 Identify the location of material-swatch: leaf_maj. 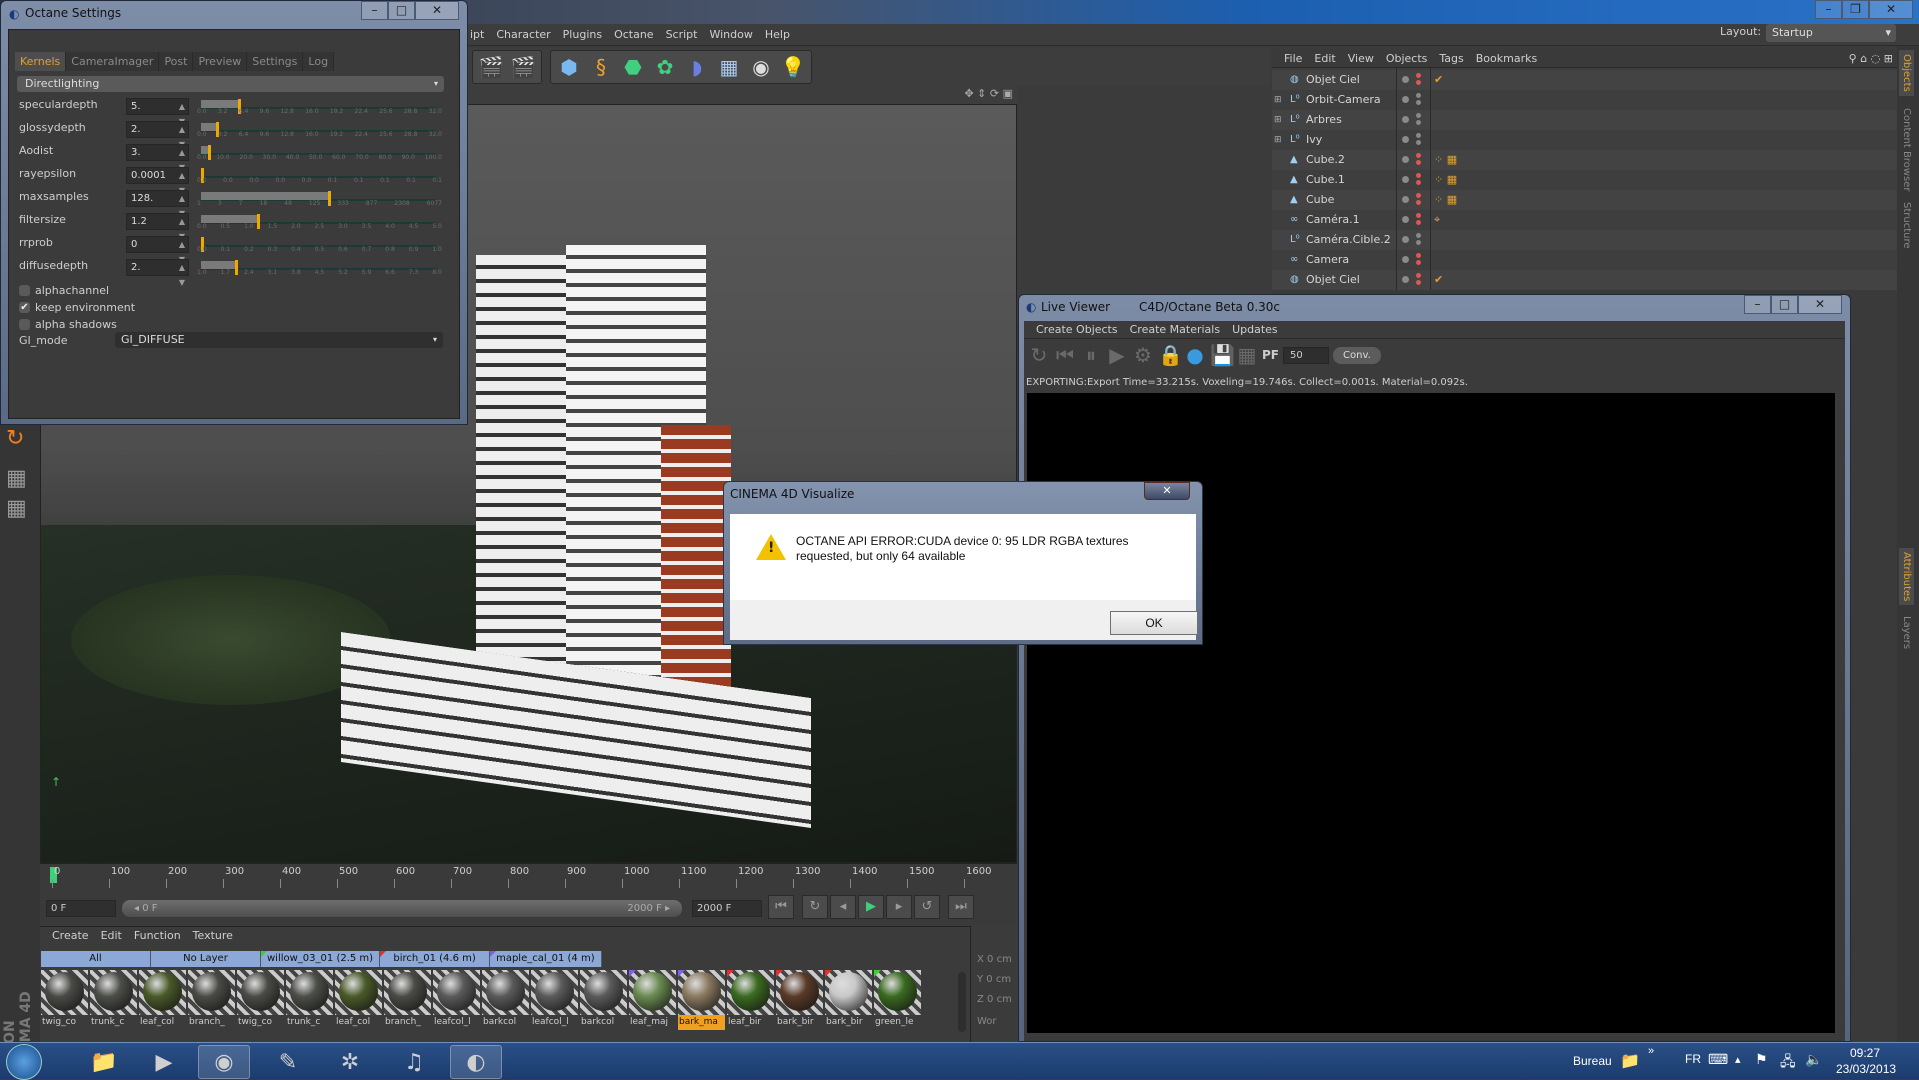
(652, 1000).